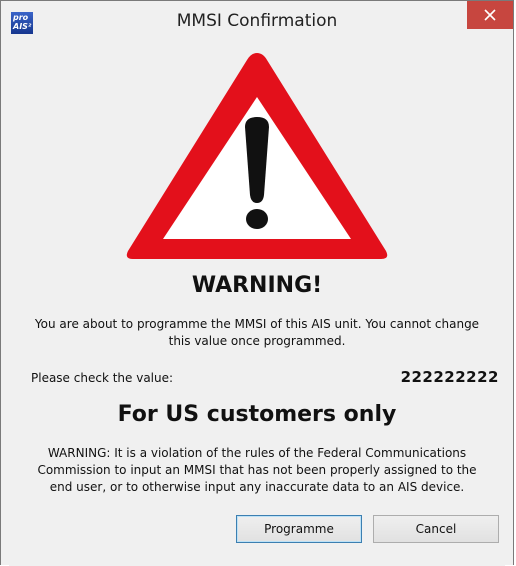 The height and width of the screenshot is (566, 516). What do you see at coordinates (257, 414) in the screenshot?
I see `us-customers-heading: For US customers only` at bounding box center [257, 414].